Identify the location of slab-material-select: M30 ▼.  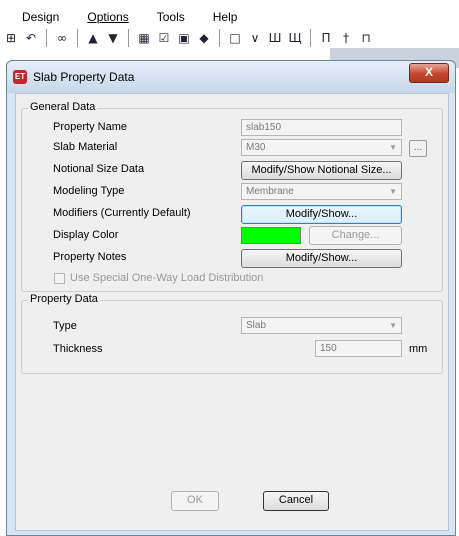
(321, 147).